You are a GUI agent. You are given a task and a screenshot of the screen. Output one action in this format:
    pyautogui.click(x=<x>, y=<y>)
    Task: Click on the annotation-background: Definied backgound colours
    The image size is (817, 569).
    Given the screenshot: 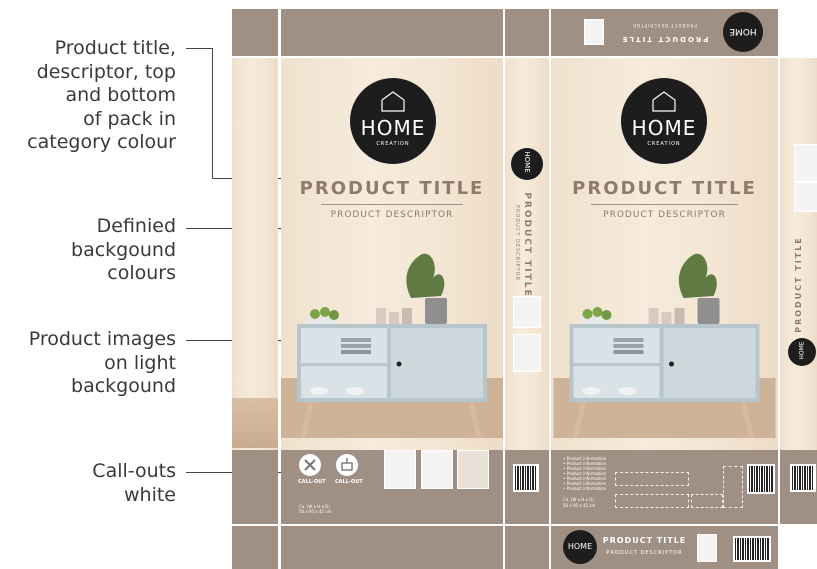 What is the action you would take?
    pyautogui.click(x=123, y=250)
    